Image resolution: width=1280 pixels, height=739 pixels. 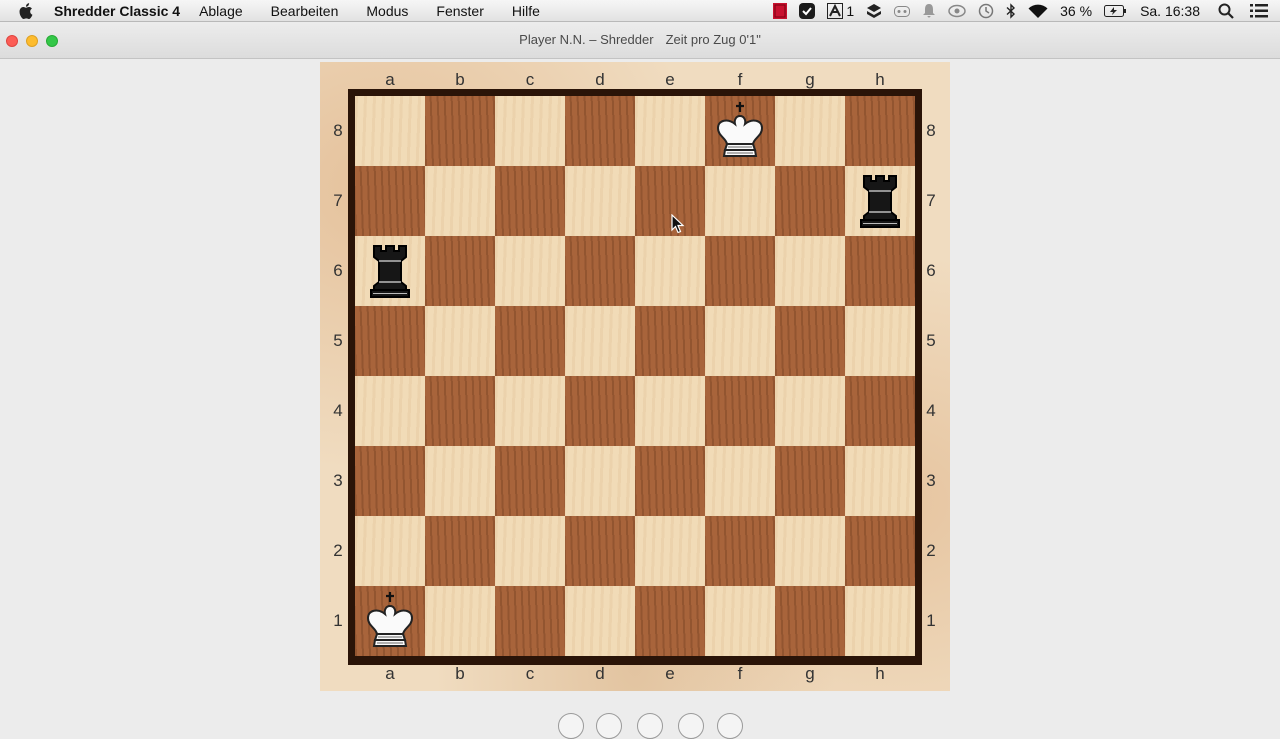 What do you see at coordinates (221, 11) in the screenshot?
I see `menu-ablage: Ablage` at bounding box center [221, 11].